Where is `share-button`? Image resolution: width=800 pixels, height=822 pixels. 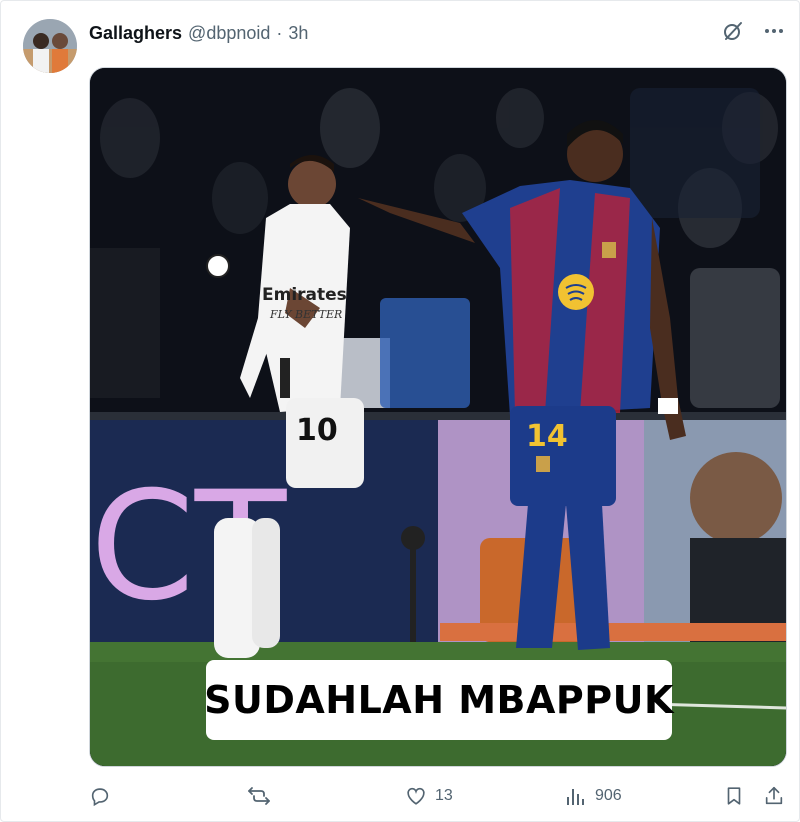
share-button is located at coordinates (774, 796).